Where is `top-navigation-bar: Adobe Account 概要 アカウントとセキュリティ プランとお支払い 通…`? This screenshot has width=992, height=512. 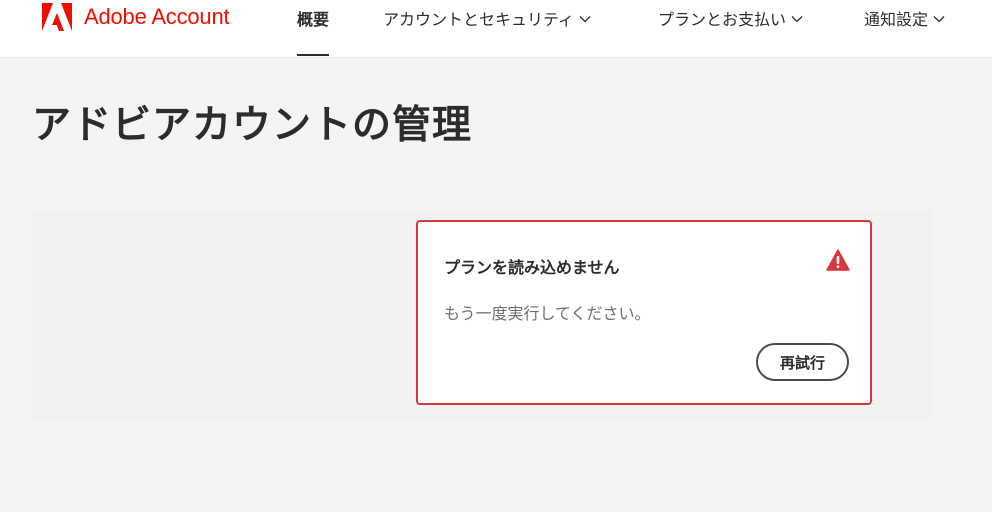
top-navigation-bar: Adobe Account 概要 アカウントとセキュリティ プランとお支払い 通… is located at coordinates (496, 29).